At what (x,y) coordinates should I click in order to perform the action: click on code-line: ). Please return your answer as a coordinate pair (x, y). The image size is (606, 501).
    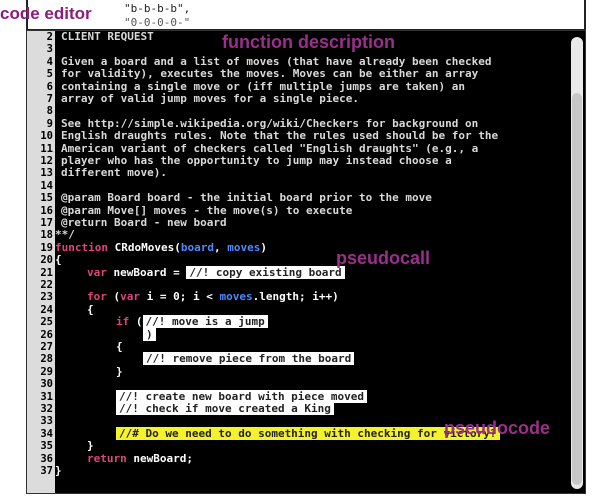
    Looking at the image, I should click on (149, 334).